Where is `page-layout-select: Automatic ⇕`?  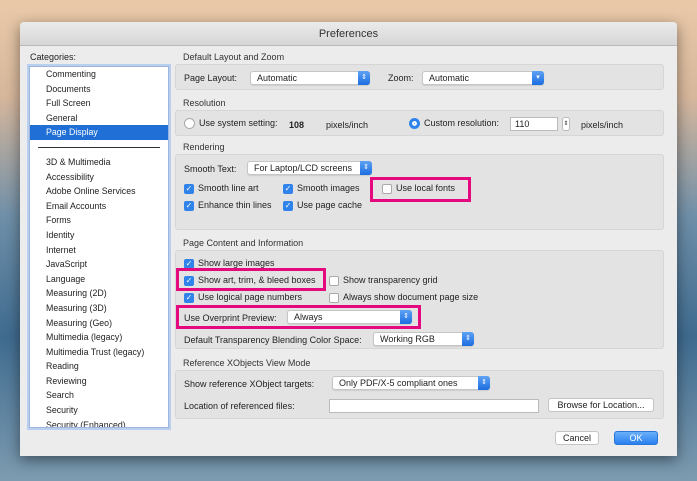 page-layout-select: Automatic ⇕ is located at coordinates (310, 78).